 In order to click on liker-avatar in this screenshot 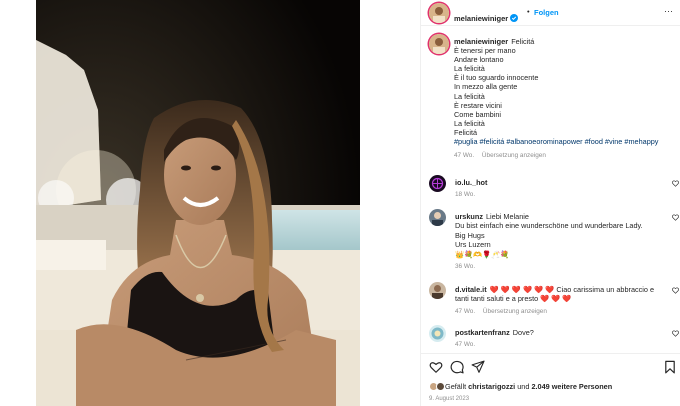, I will do `click(440, 386)`.